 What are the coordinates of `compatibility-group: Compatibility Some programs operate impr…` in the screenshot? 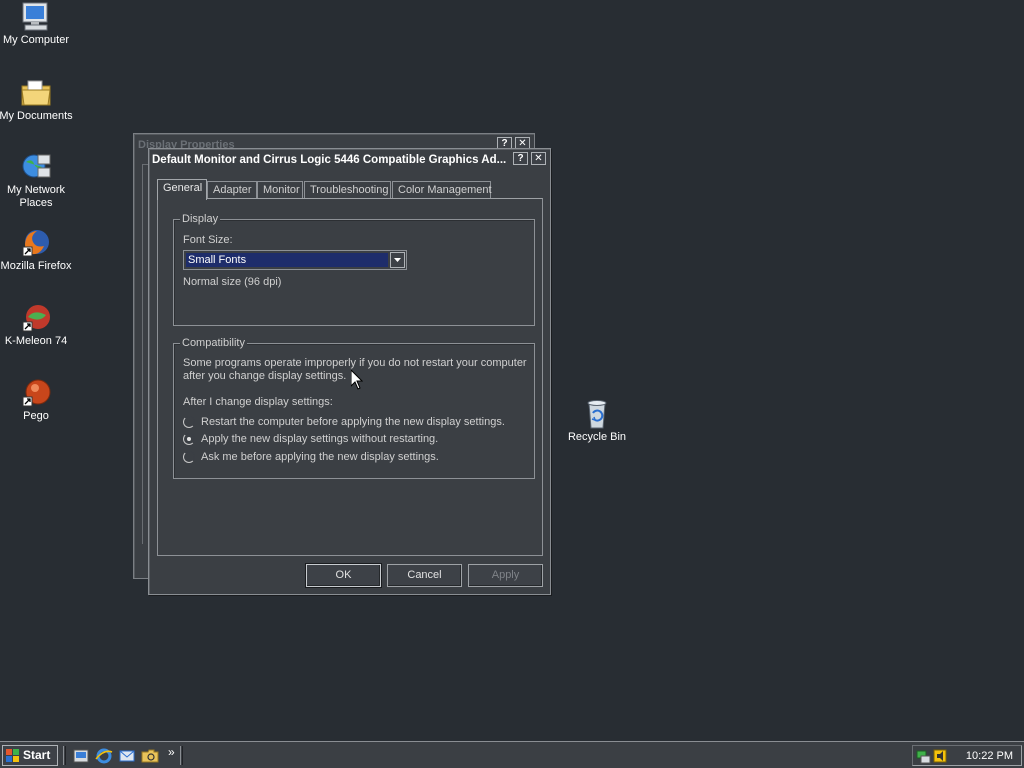 It's located at (354, 407).